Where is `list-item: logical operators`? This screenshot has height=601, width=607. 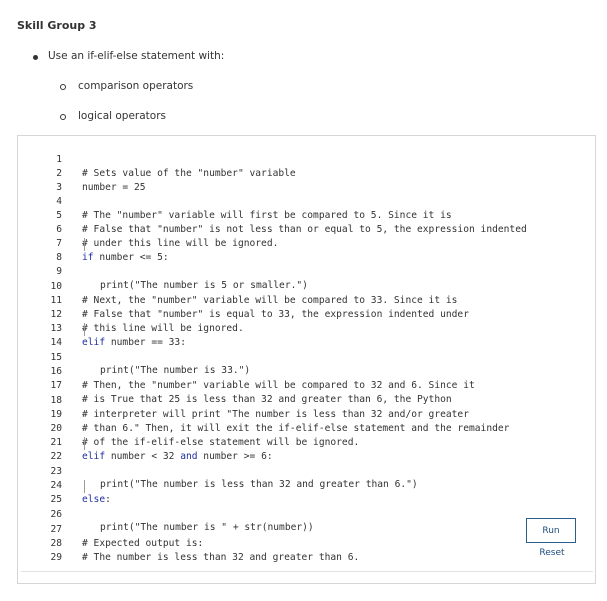
list-item: logical operators is located at coordinates (113, 116).